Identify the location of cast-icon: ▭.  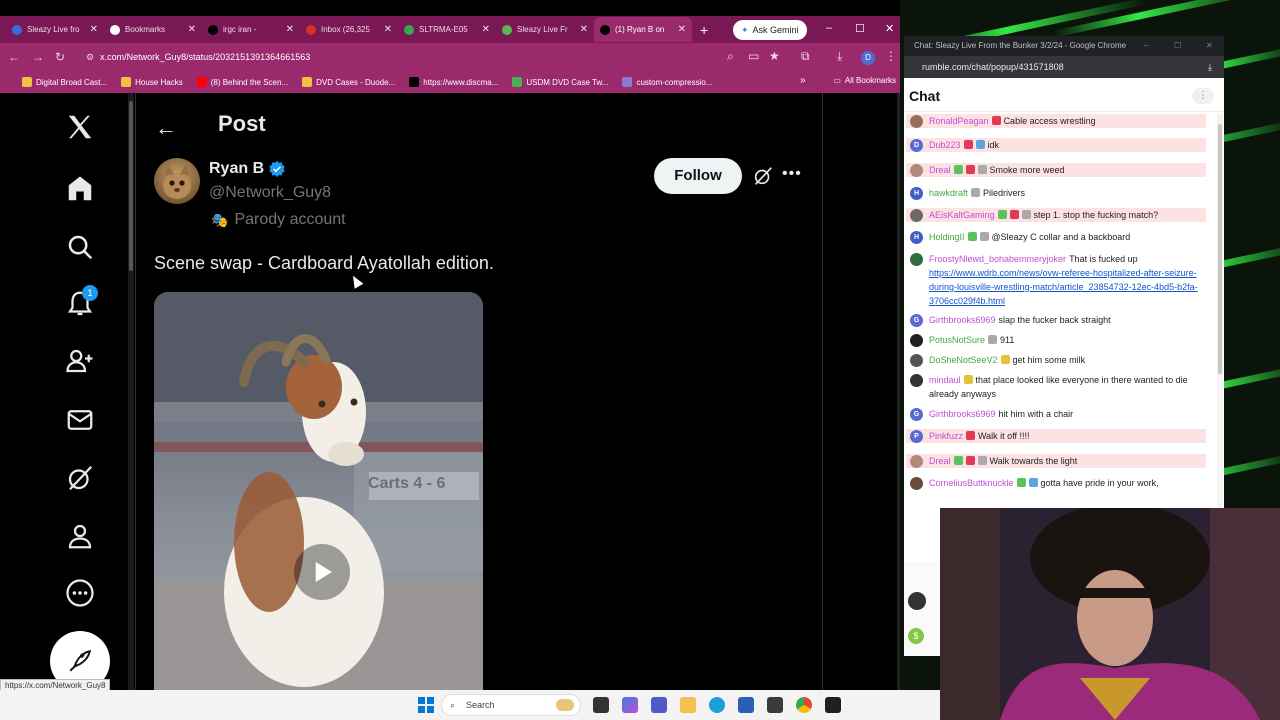
(753, 56).